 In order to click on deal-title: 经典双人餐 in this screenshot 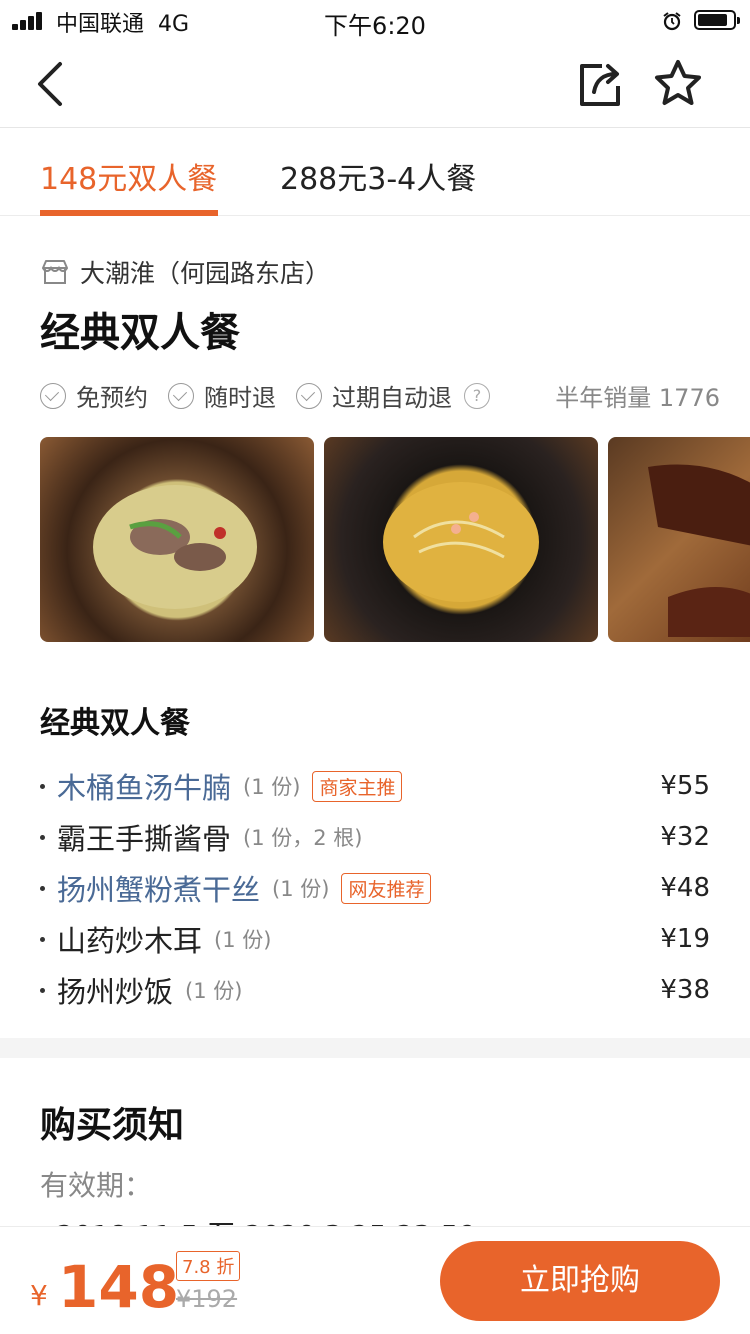, I will do `click(140, 333)`.